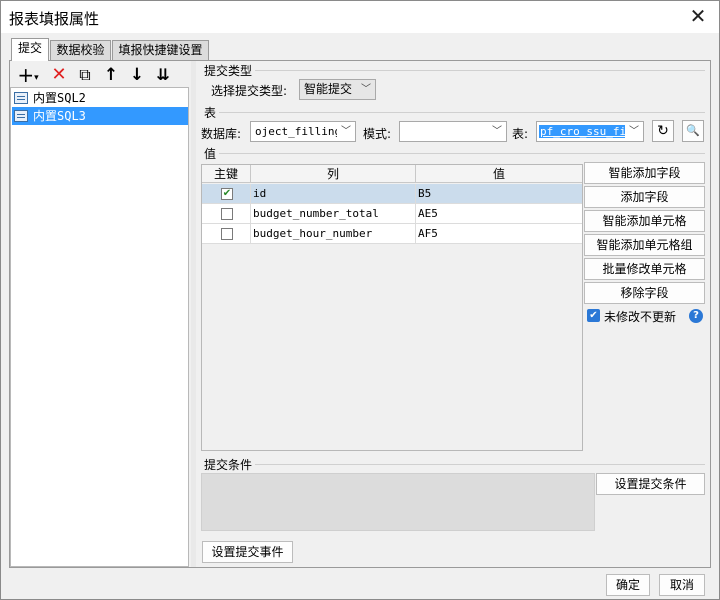 The image size is (720, 600). Describe the element at coordinates (247, 552) in the screenshot. I see `set-submit-event-button: 设置提交事件` at that location.